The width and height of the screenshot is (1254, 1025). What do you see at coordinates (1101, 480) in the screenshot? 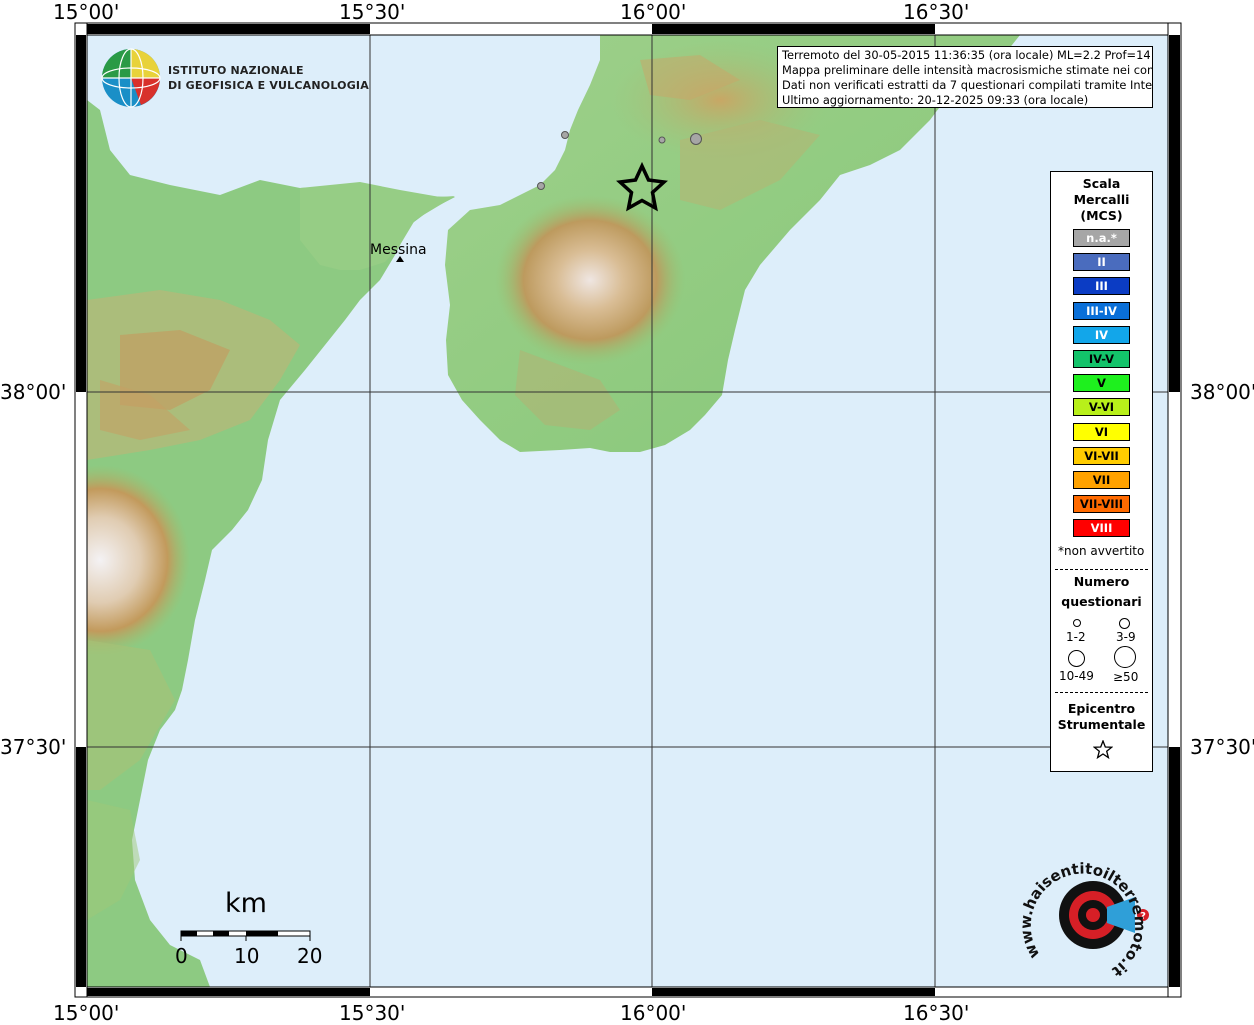
I see `mcs-class-swatch: VII` at bounding box center [1101, 480].